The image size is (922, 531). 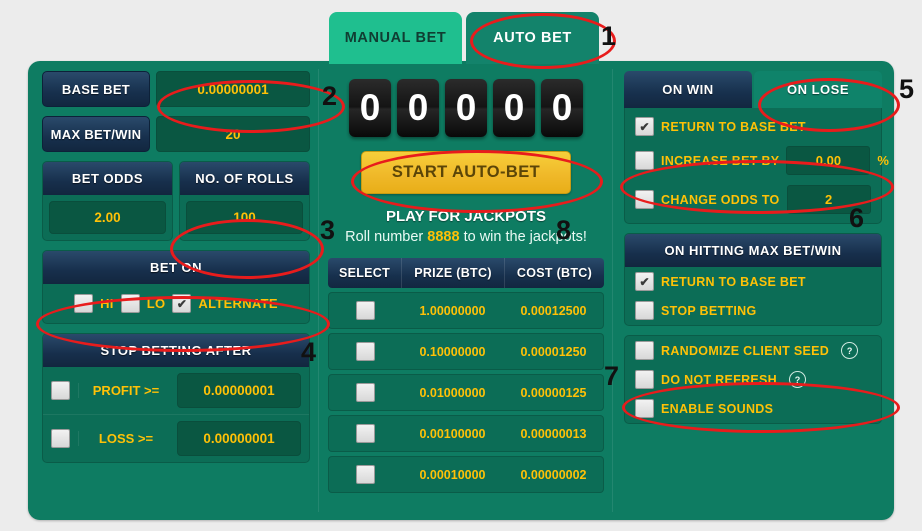 What do you see at coordinates (720, 160) in the screenshot?
I see `increase-bet-by-label: INCREASE BET BY` at bounding box center [720, 160].